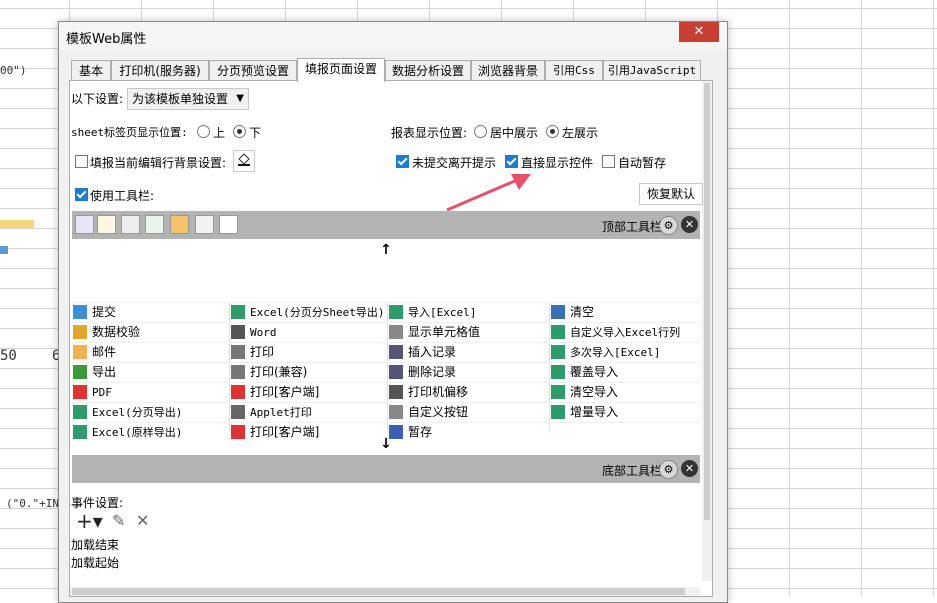 This screenshot has height=603, width=937. What do you see at coordinates (239, 131) in the screenshot?
I see `sheet-pos-bottom-radio` at bounding box center [239, 131].